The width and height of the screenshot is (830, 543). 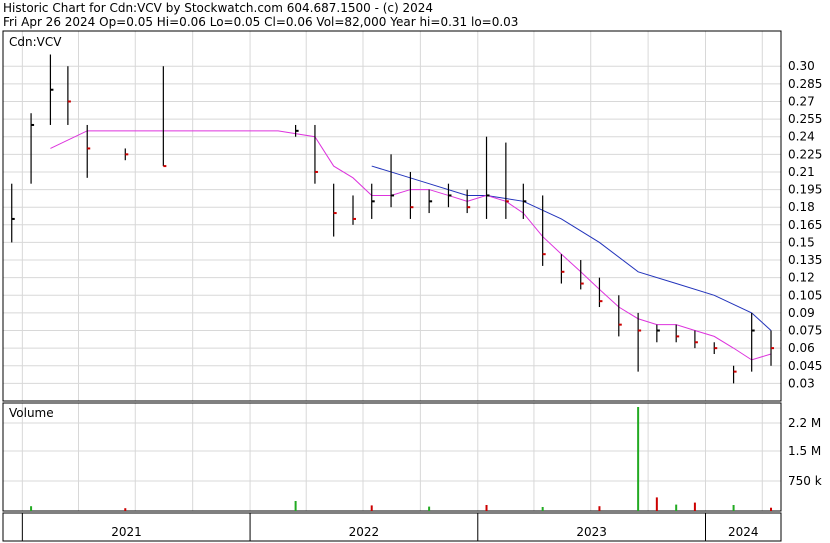 I want to click on volume-label: Volume, so click(x=31, y=413).